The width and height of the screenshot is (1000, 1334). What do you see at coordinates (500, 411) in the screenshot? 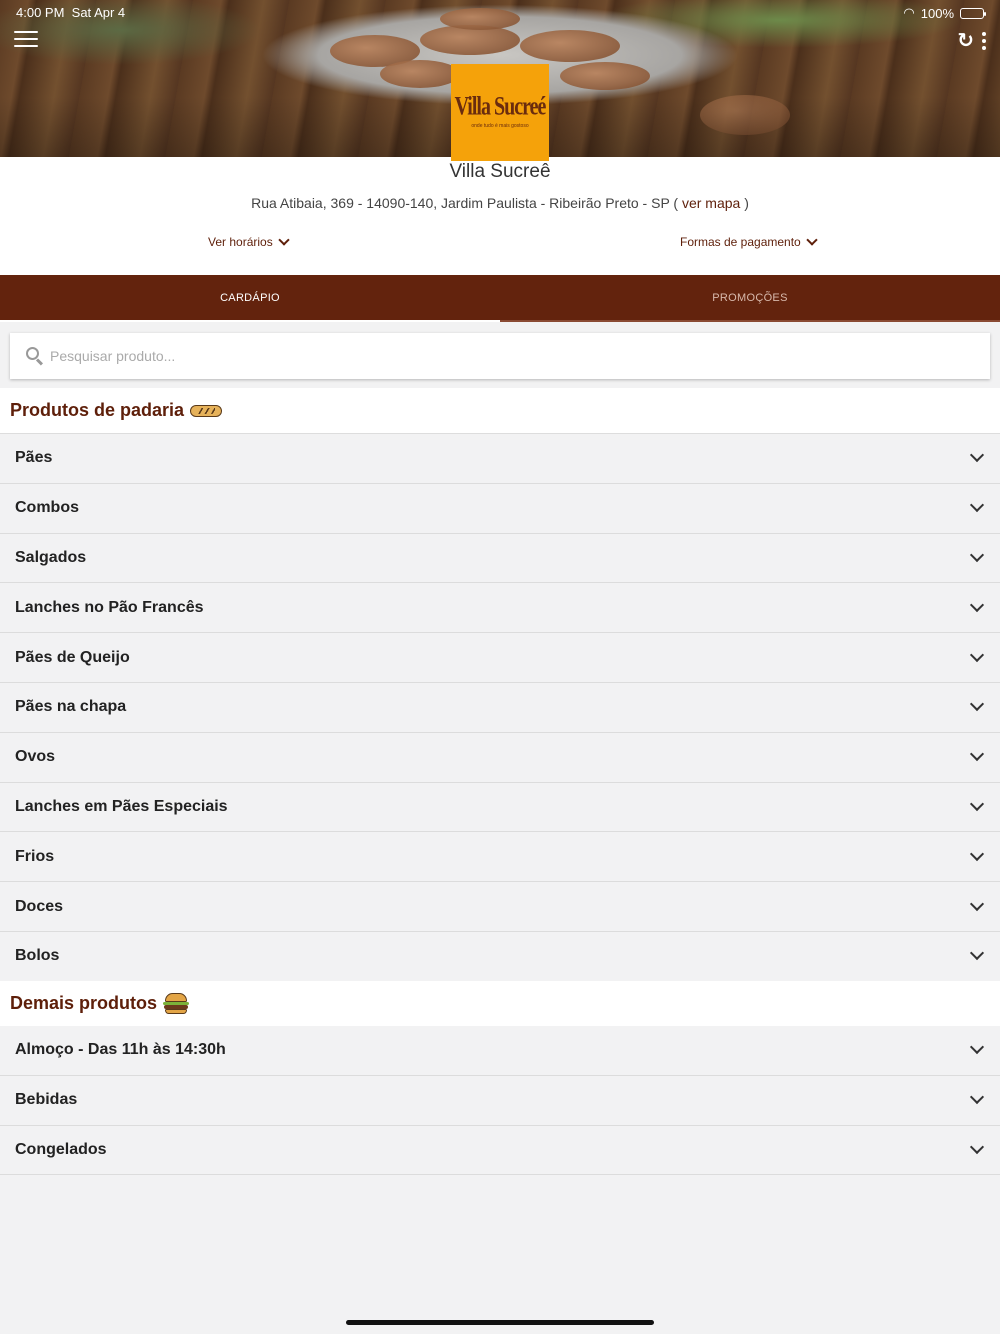
I see `section-header-bakery: Produtos de padaria` at bounding box center [500, 411].